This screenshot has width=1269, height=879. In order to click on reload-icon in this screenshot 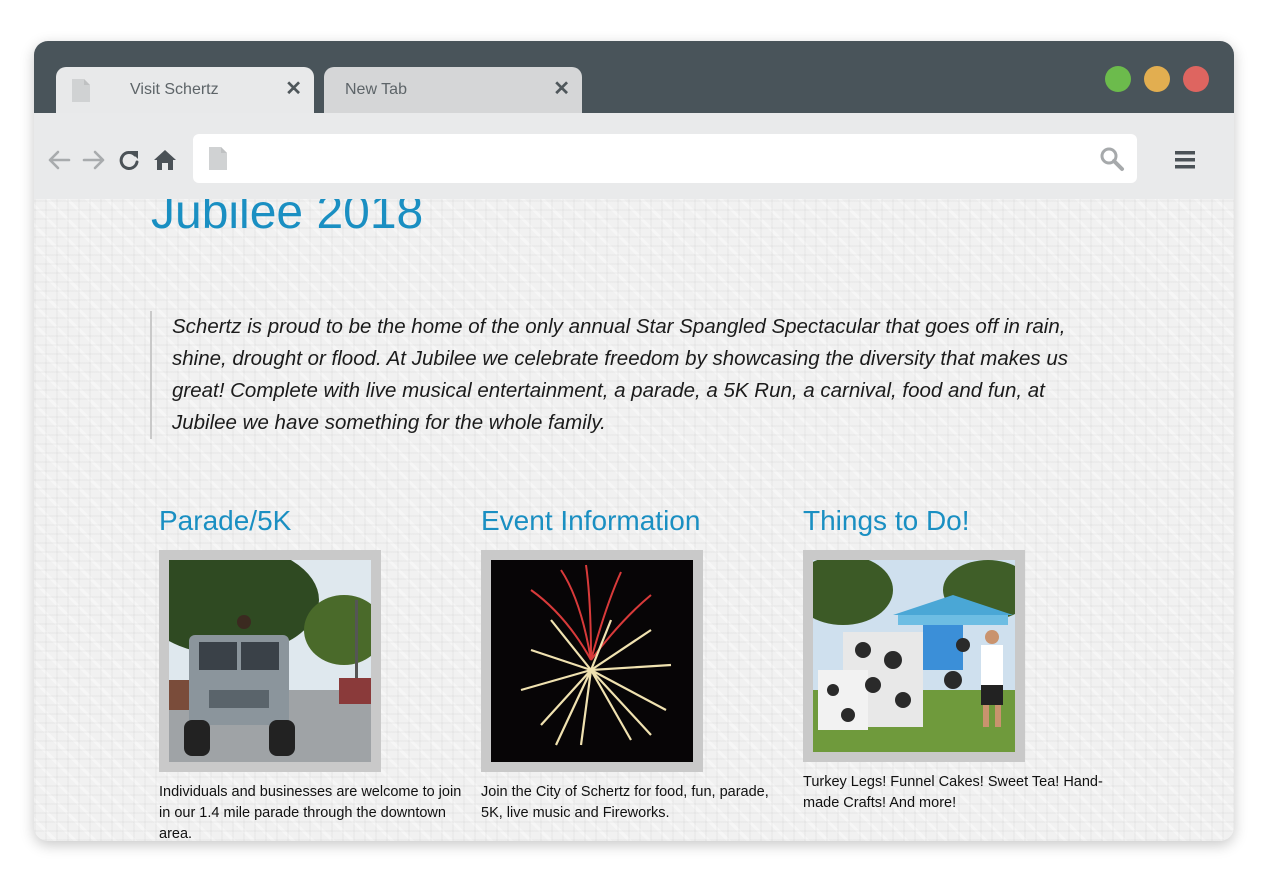, I will do `click(129, 160)`.